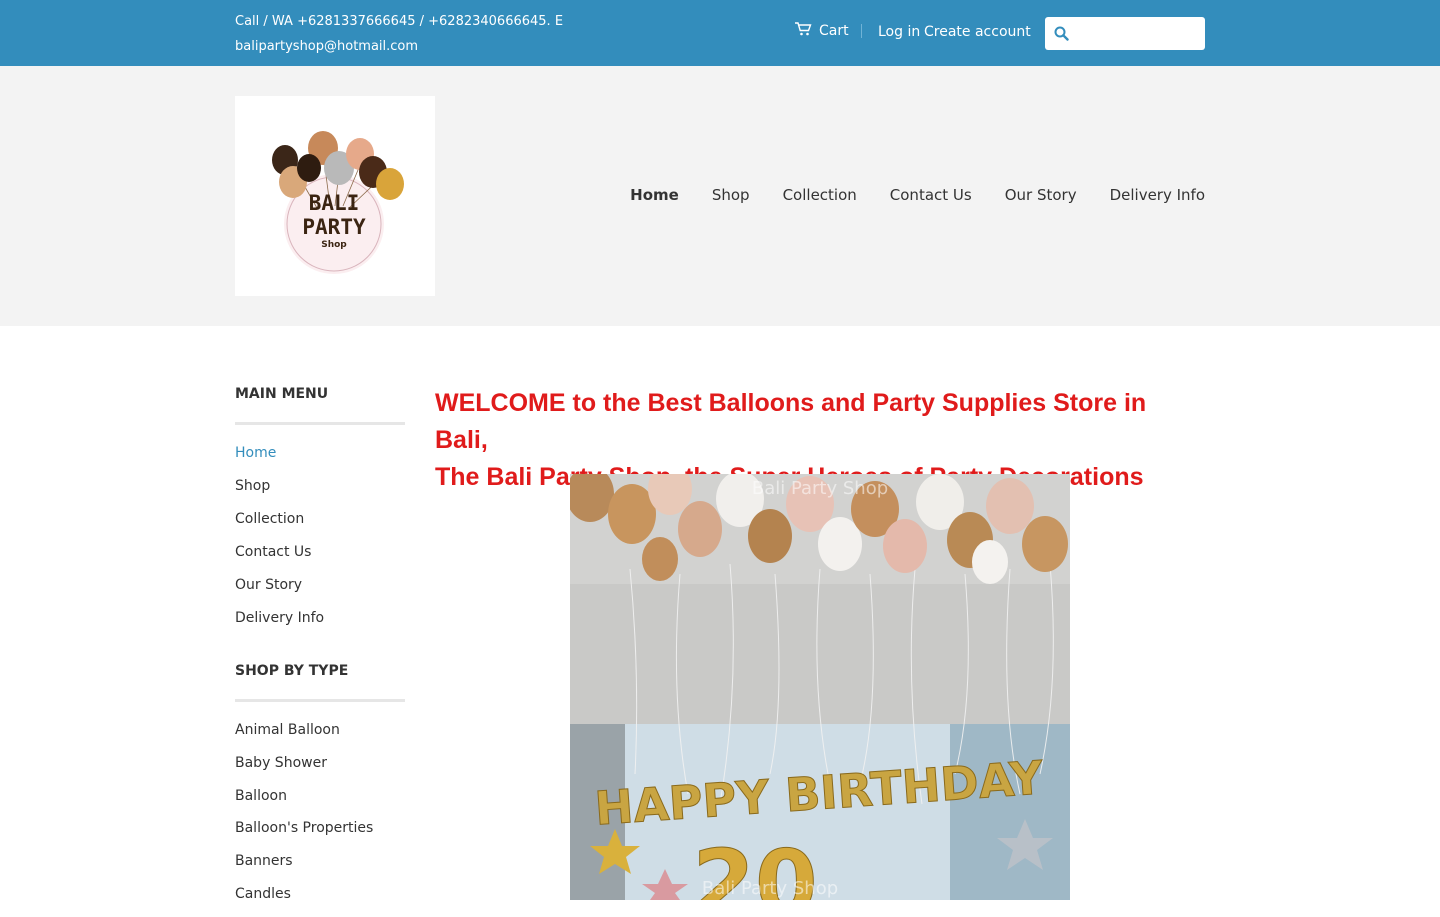 The height and width of the screenshot is (917, 1440). I want to click on nav-shop: Shop, so click(731, 195).